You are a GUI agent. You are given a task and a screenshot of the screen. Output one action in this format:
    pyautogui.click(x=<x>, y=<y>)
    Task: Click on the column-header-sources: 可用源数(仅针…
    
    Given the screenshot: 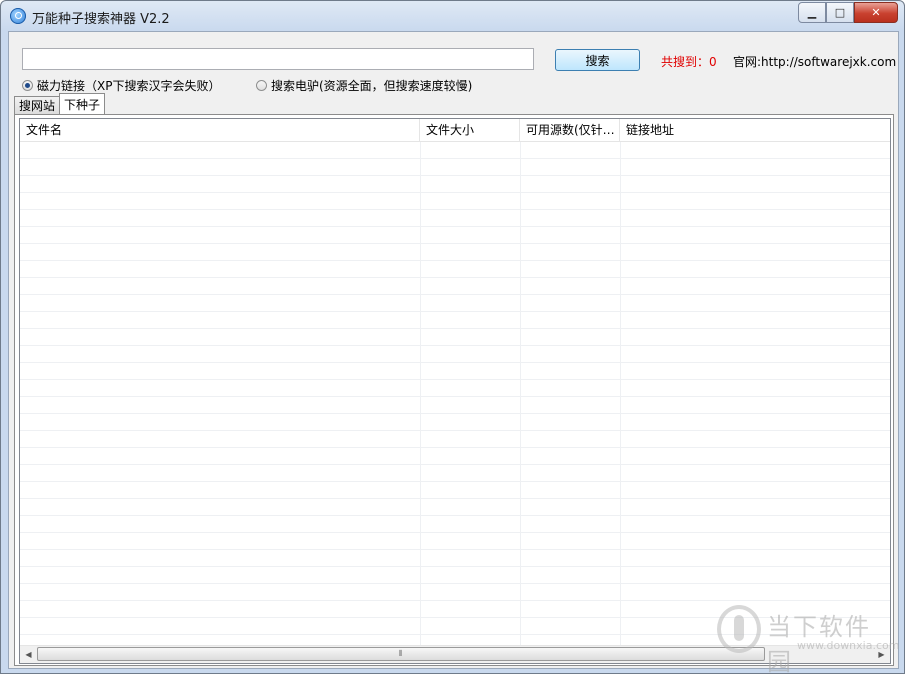 What is the action you would take?
    pyautogui.click(x=570, y=130)
    